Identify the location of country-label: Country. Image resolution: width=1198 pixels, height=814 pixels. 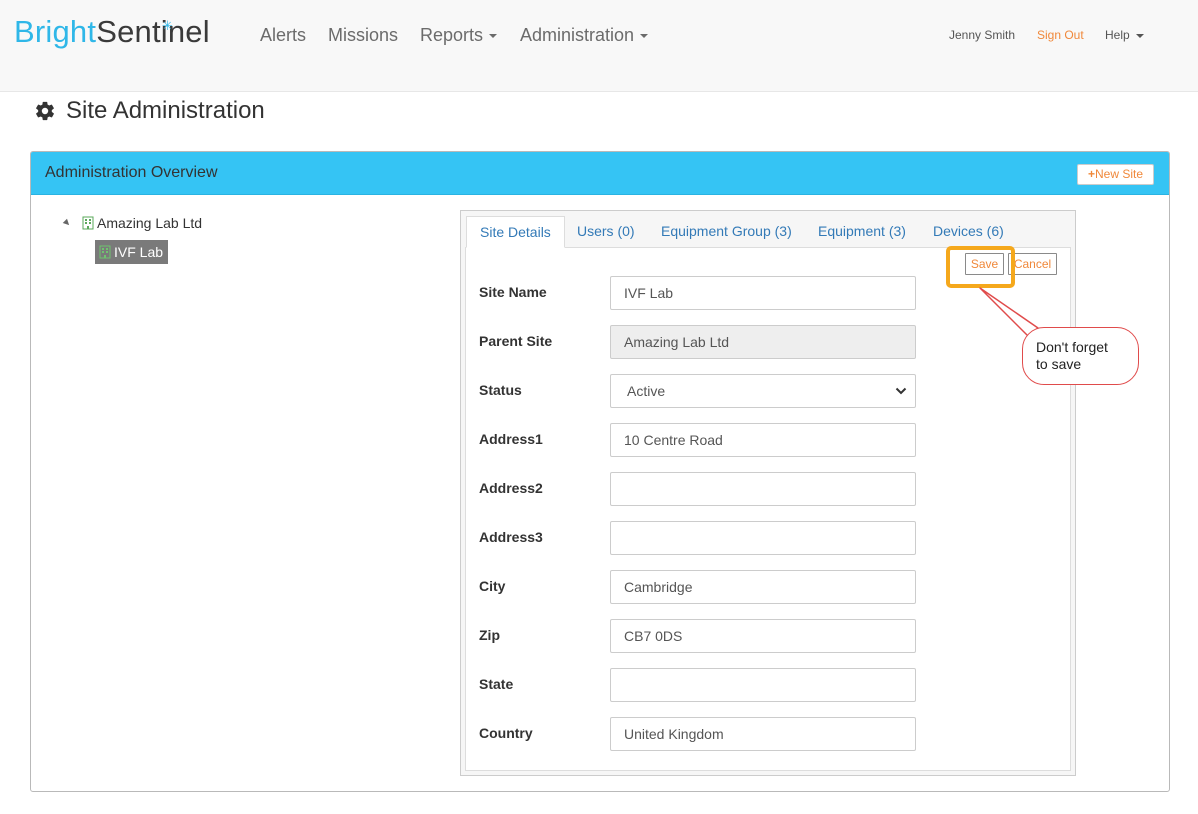
(506, 733).